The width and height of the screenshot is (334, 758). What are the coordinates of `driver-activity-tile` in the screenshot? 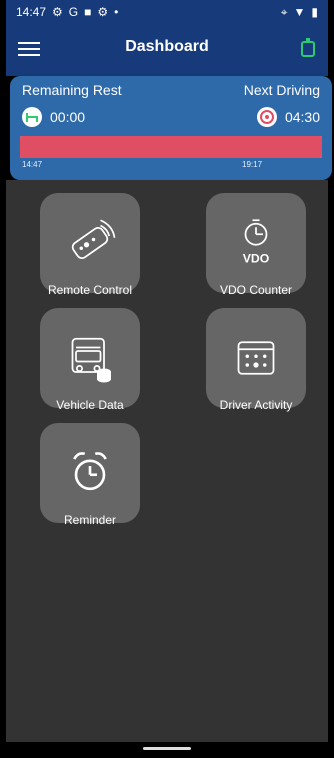 It's located at (256, 358).